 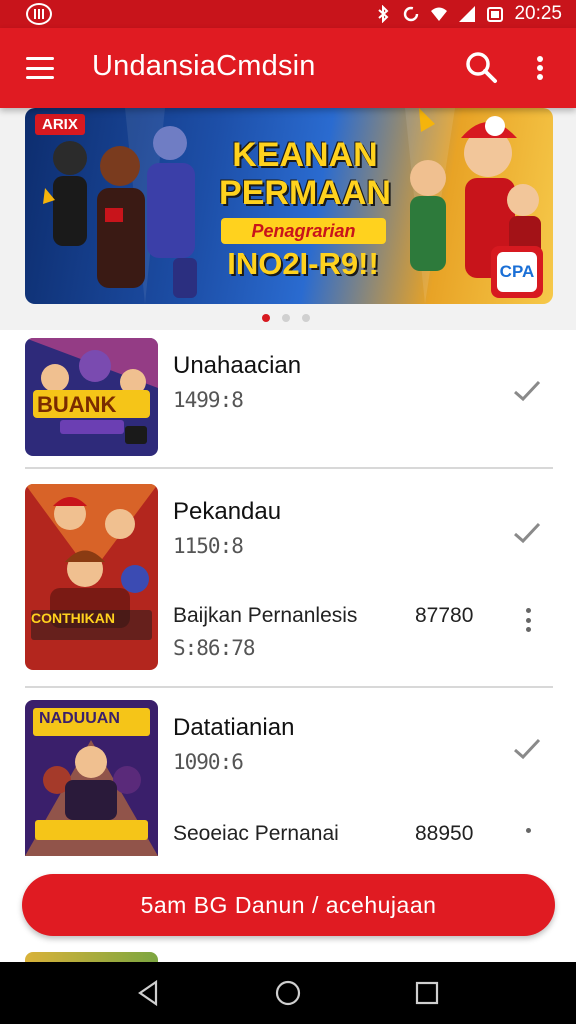 I want to click on primary-action-button: 5am BG Danun / acehujaan, so click(x=288, y=905).